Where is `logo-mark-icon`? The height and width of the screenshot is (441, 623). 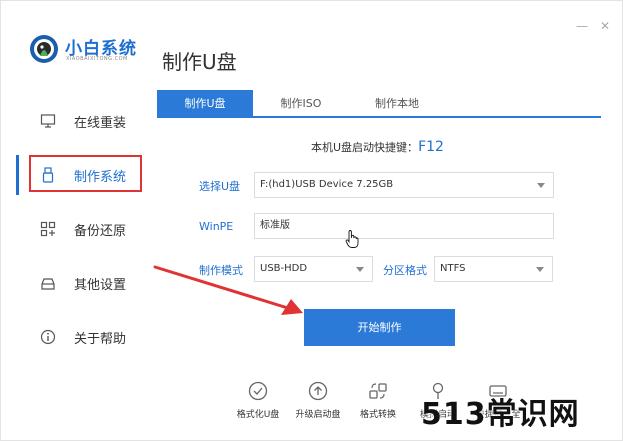
logo-mark-icon is located at coordinates (44, 49).